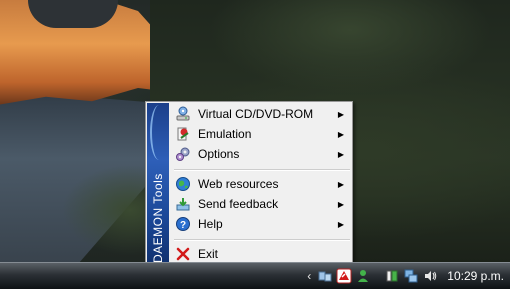  What do you see at coordinates (392, 276) in the screenshot?
I see `battery-power-icon` at bounding box center [392, 276].